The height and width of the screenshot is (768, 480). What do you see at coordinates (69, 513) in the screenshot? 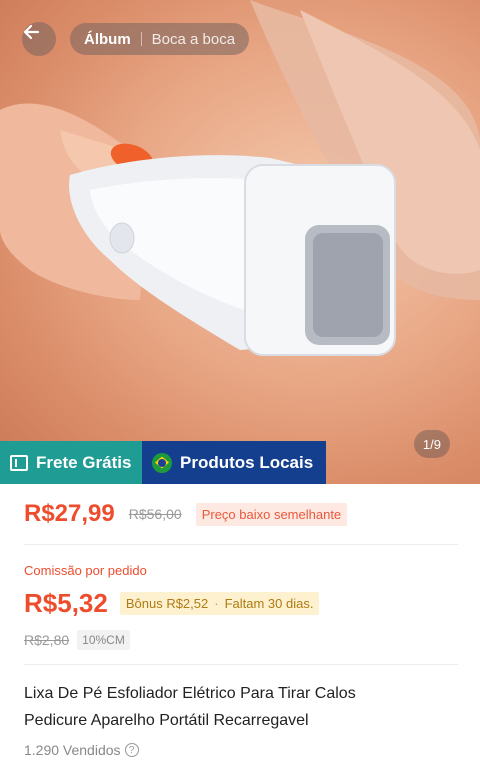
I see `current-price: R$27,99` at bounding box center [69, 513].